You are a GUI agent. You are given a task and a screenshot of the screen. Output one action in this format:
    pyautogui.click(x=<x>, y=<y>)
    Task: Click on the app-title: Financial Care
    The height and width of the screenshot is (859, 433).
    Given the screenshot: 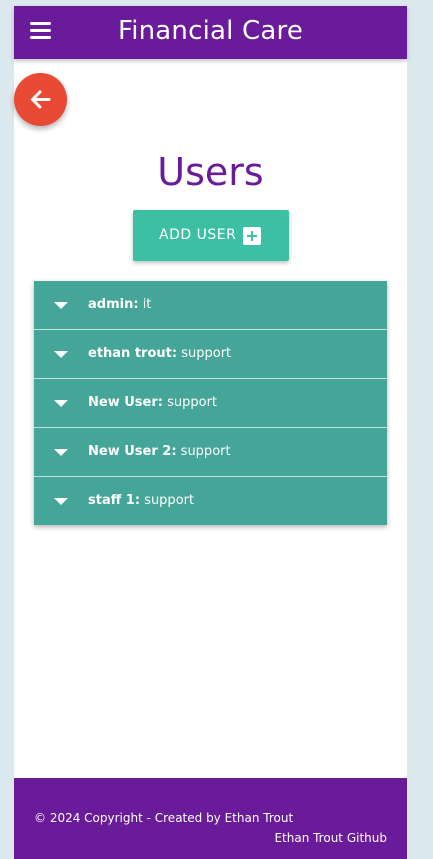 What is the action you would take?
    pyautogui.click(x=210, y=31)
    